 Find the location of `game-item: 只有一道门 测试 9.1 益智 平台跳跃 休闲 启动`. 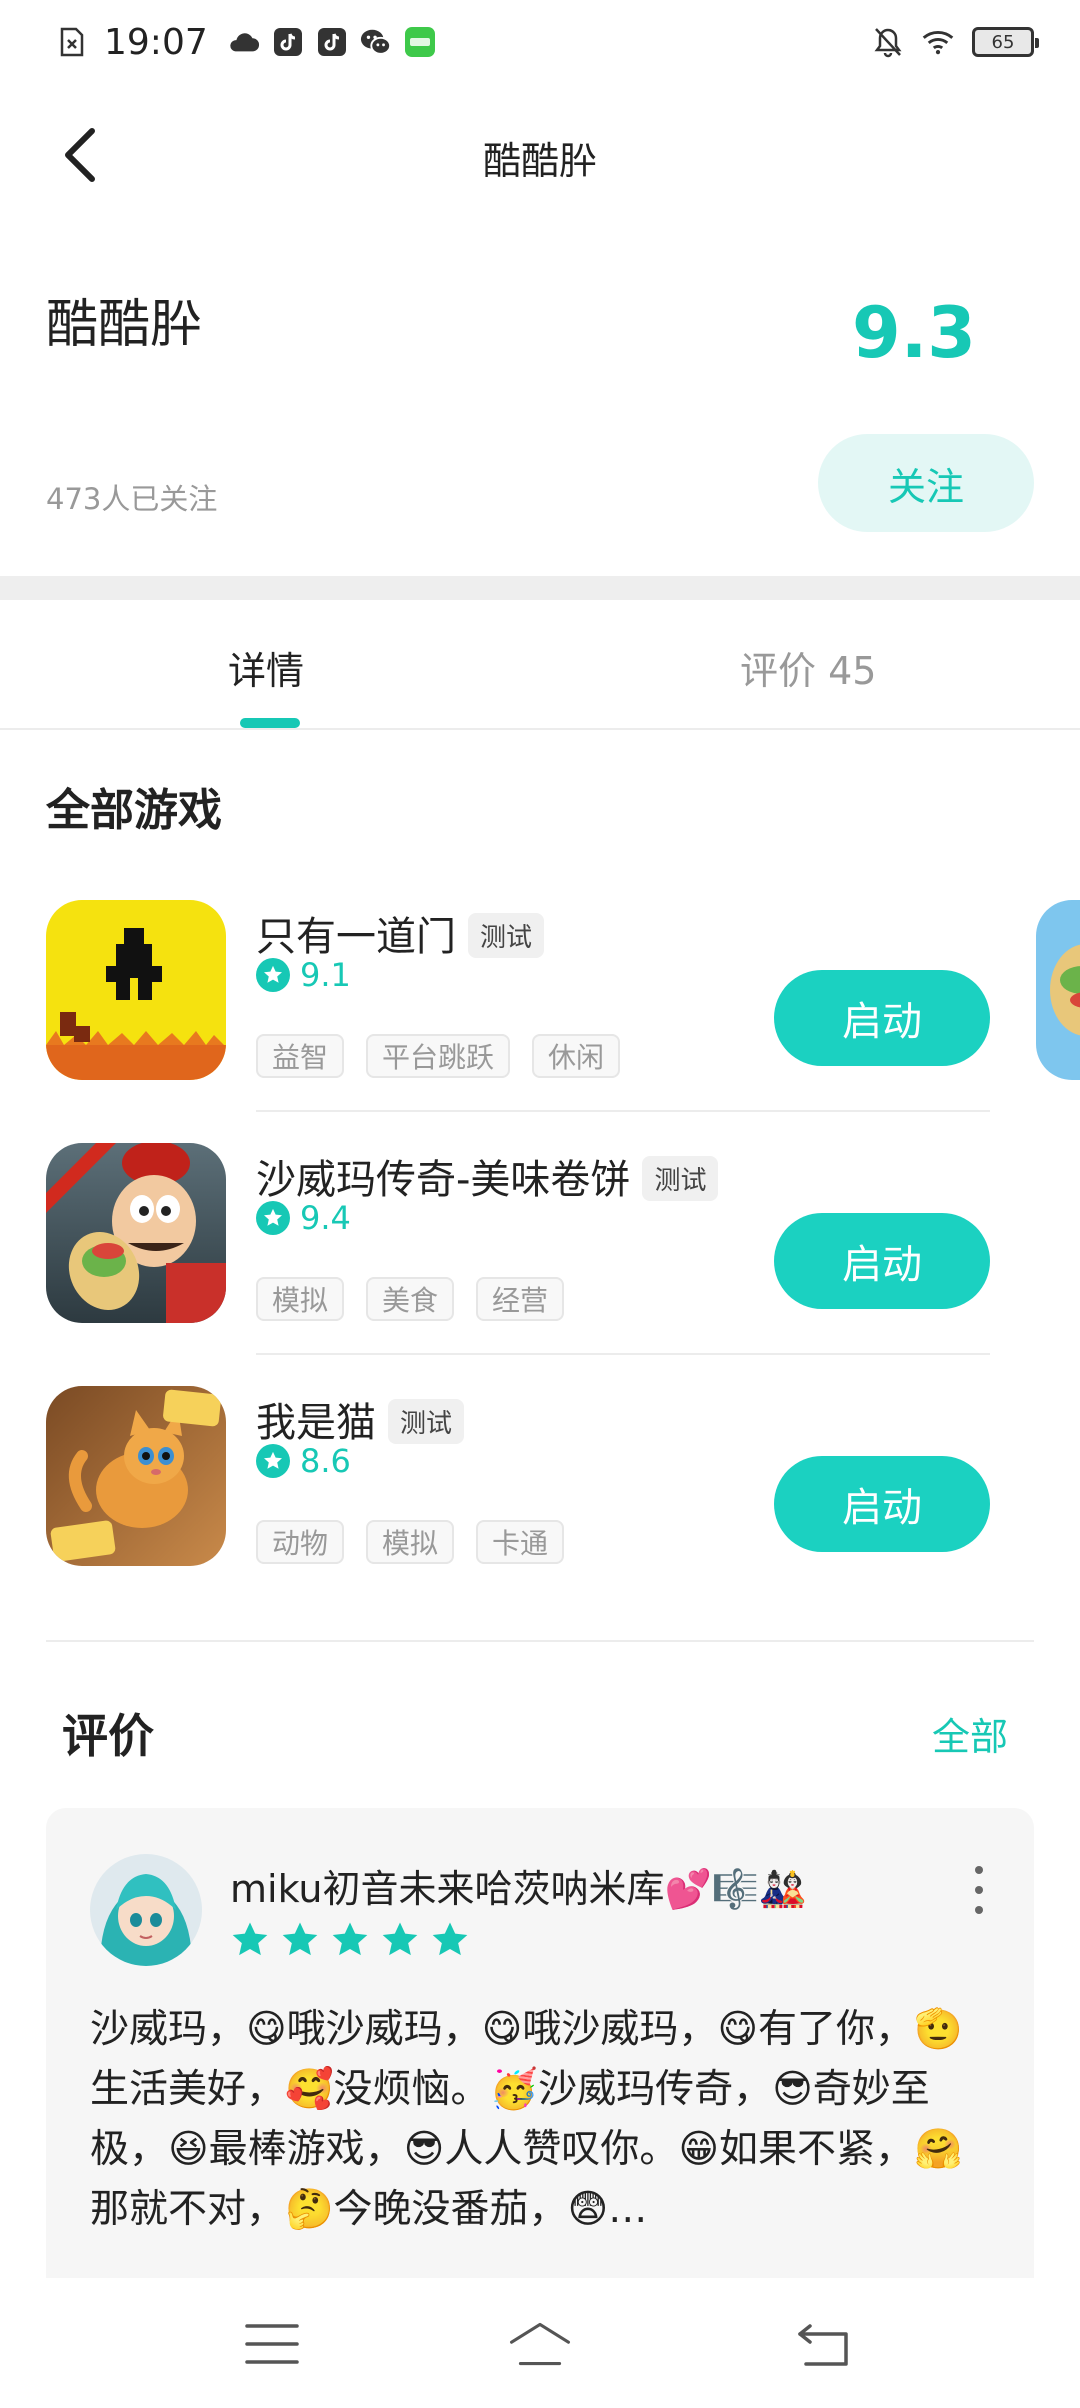

game-item: 只有一道门 测试 9.1 益智 平台跳跃 休闲 启动 is located at coordinates (540, 1021).